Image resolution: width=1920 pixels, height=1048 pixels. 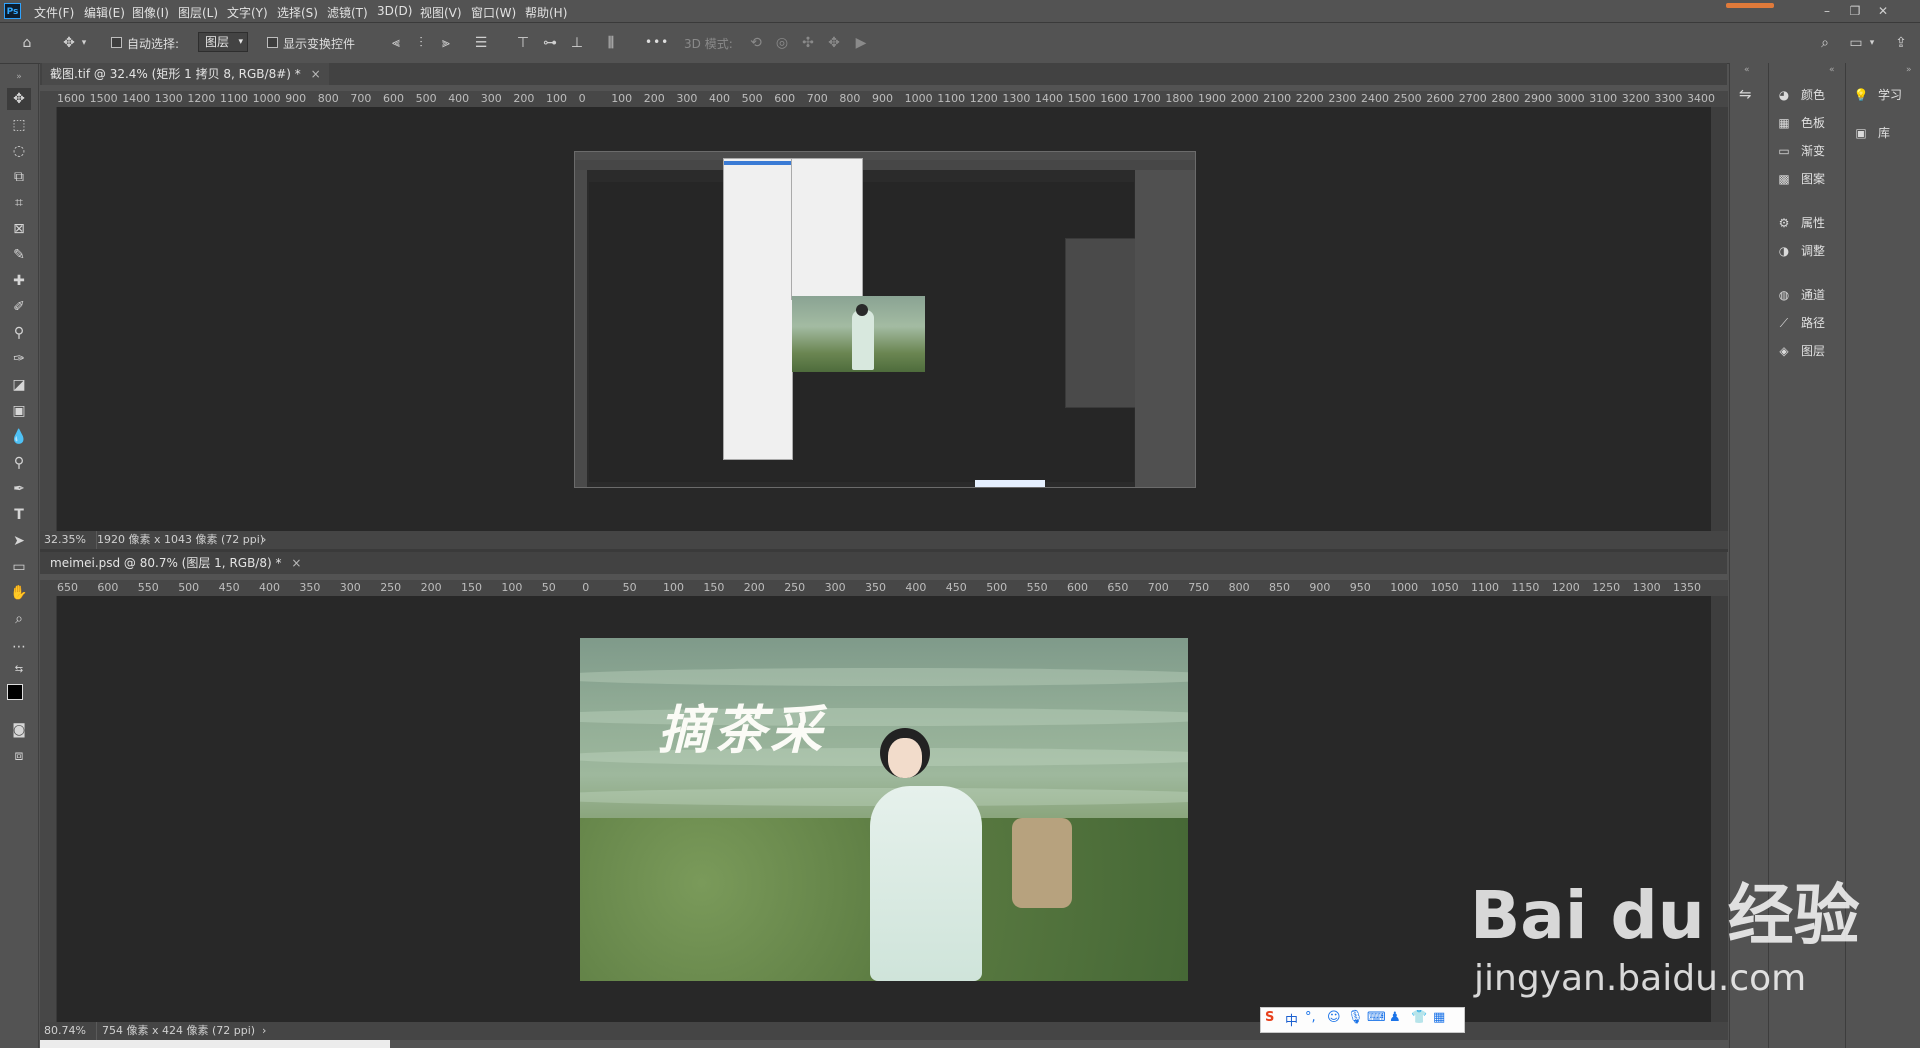 I want to click on more-options-button: •••, so click(x=657, y=42).